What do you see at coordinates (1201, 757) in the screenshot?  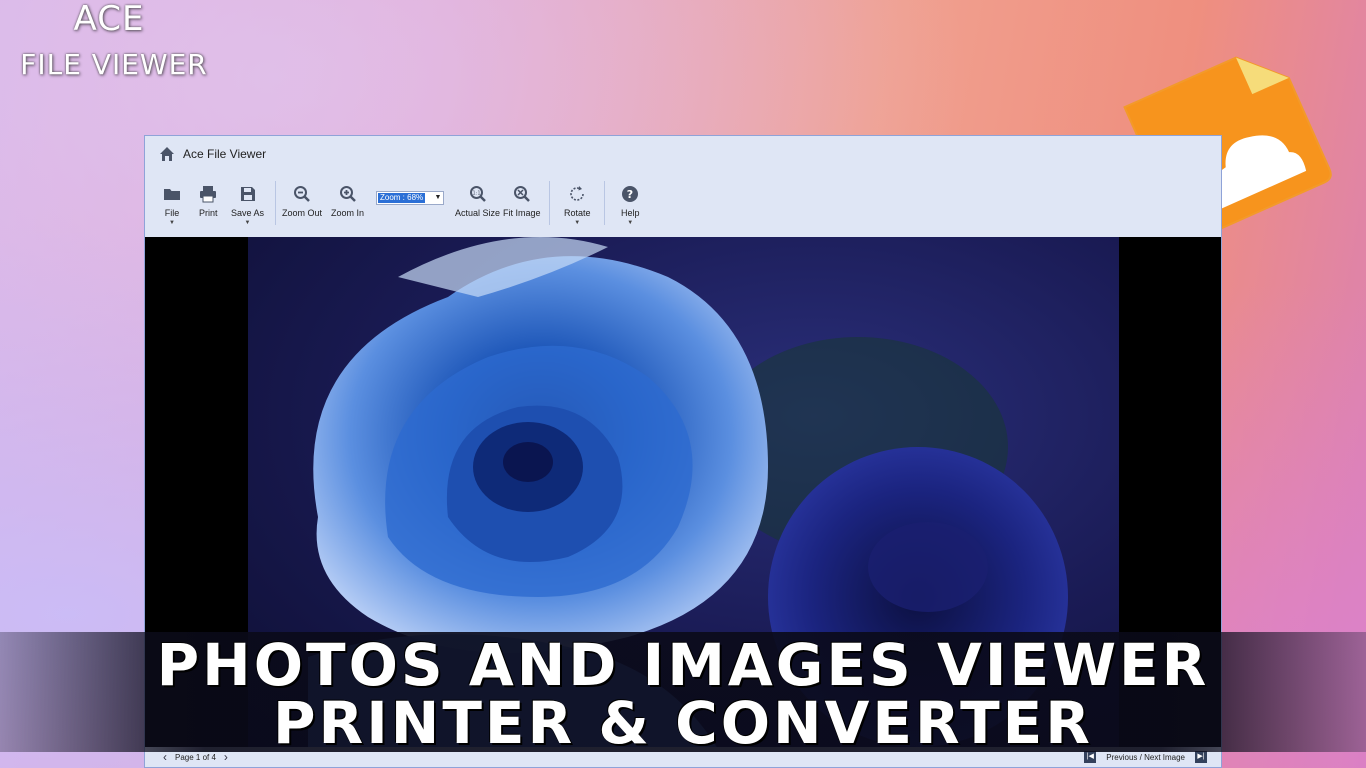 I see `next-image-icon: ▶|` at bounding box center [1201, 757].